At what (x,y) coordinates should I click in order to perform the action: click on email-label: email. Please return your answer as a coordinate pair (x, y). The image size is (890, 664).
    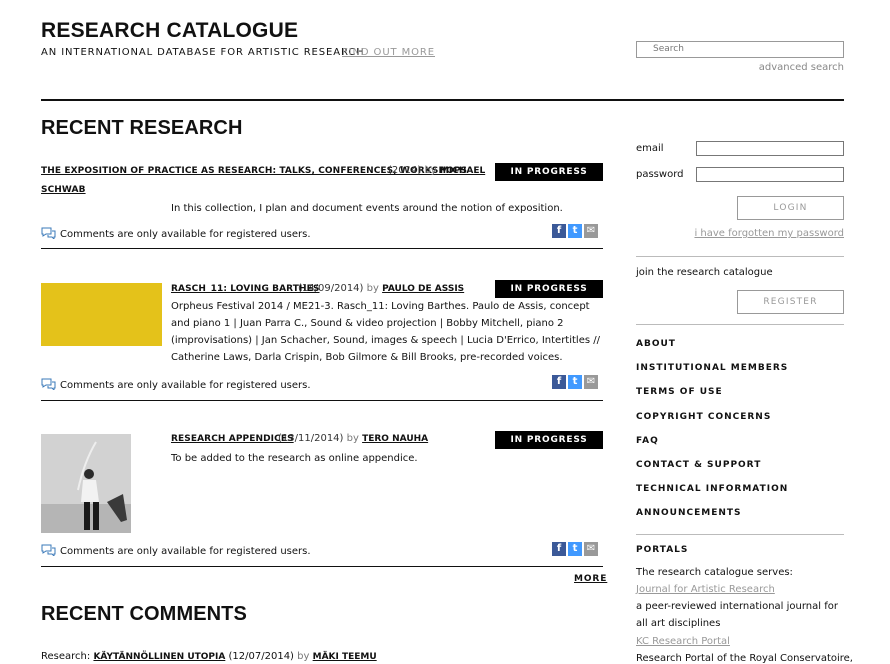
    Looking at the image, I should click on (650, 148).